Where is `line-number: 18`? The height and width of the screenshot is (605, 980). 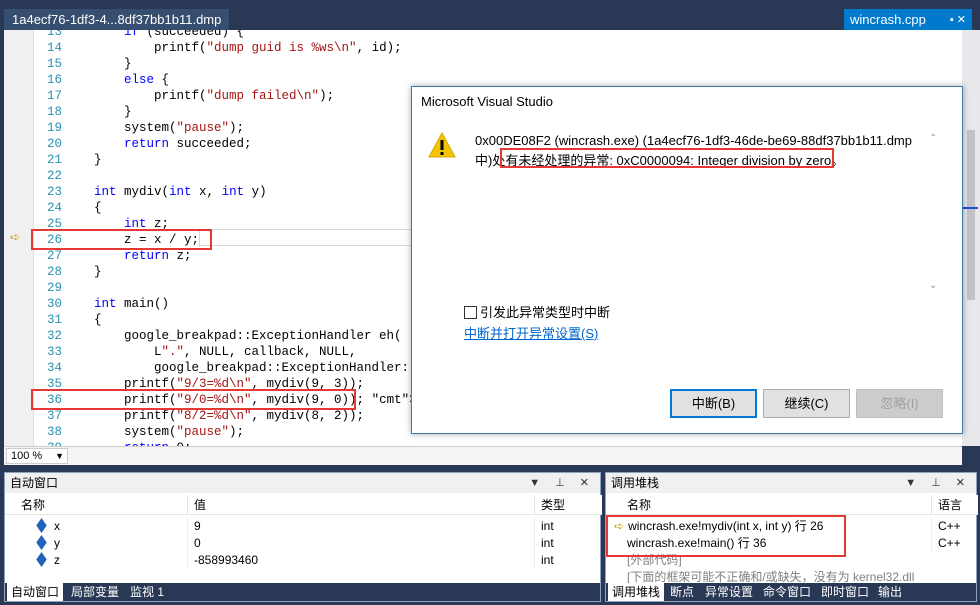
line-number: 18 is located at coordinates (54, 112).